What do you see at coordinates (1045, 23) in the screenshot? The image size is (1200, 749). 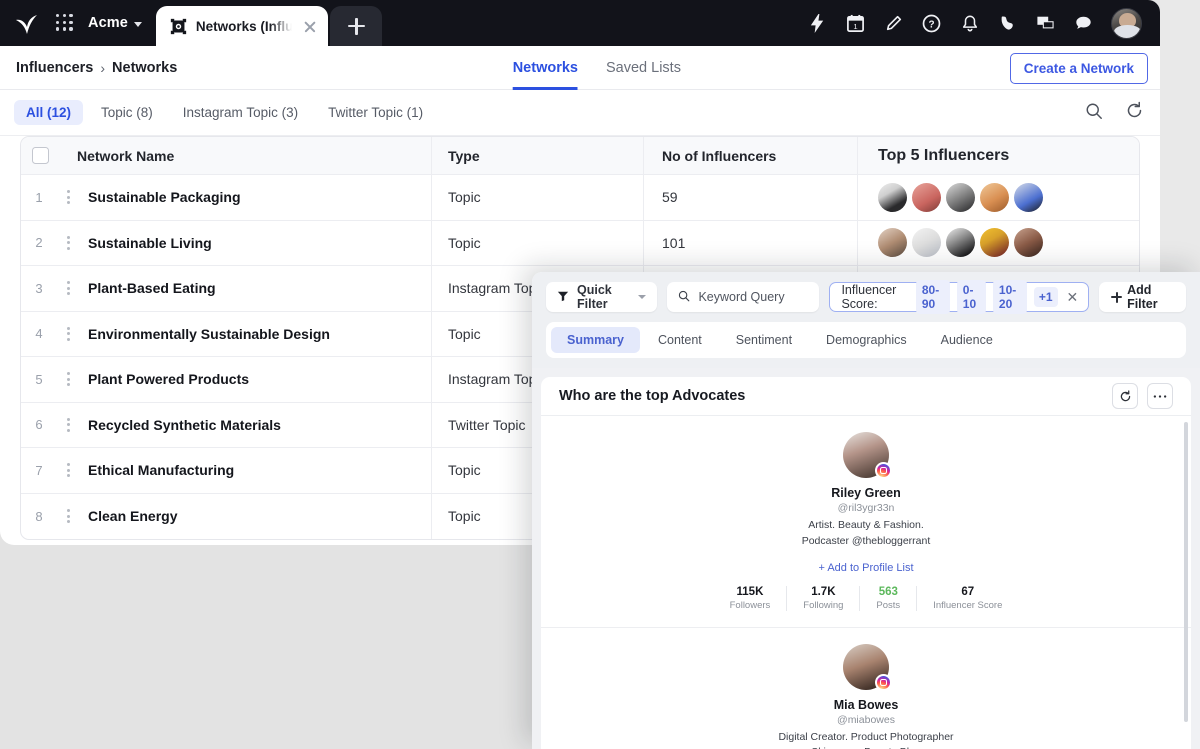 I see `chat-box-icon` at bounding box center [1045, 23].